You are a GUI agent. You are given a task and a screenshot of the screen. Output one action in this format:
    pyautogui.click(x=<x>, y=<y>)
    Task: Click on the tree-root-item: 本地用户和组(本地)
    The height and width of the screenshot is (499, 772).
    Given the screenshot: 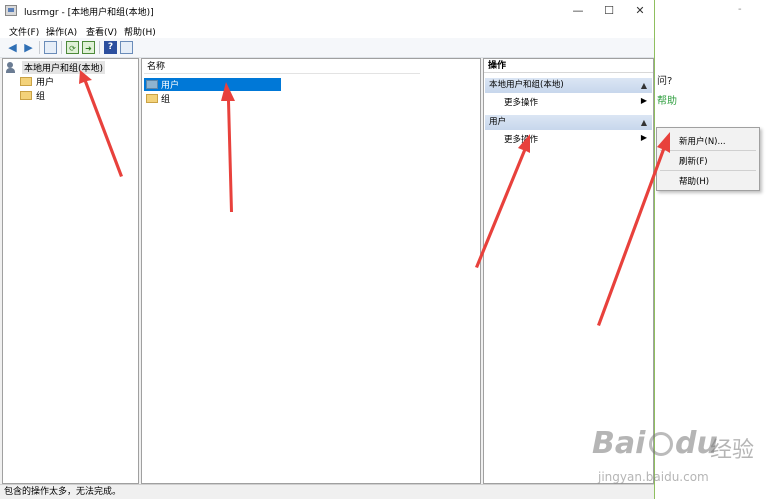 What is the action you would take?
    pyautogui.click(x=56, y=67)
    